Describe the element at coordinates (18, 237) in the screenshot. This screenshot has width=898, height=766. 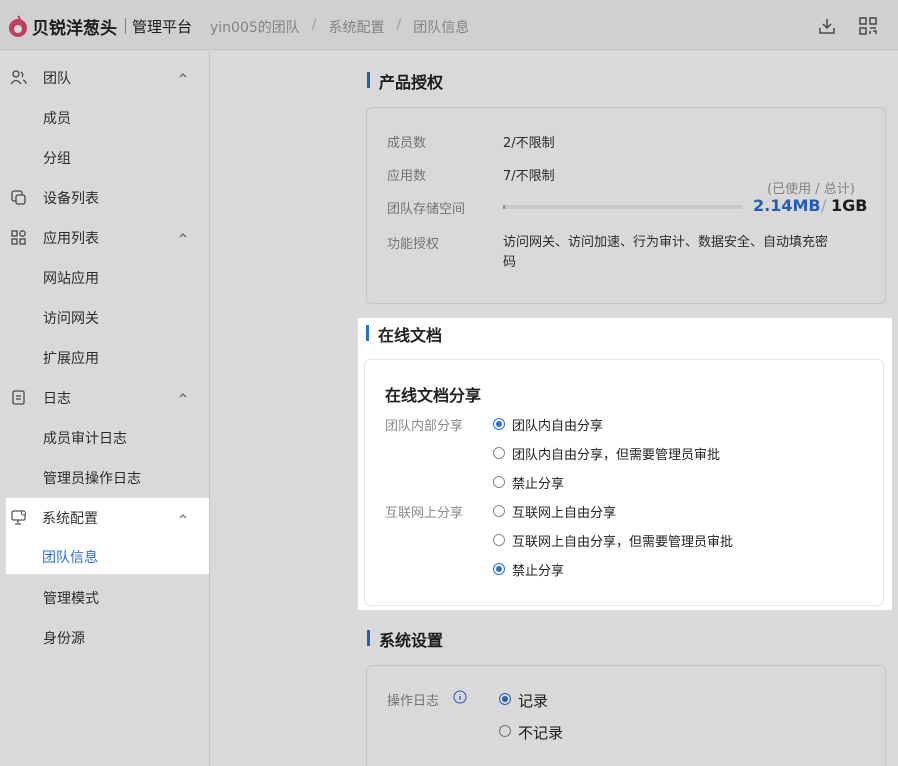
I see `apps-icon` at that location.